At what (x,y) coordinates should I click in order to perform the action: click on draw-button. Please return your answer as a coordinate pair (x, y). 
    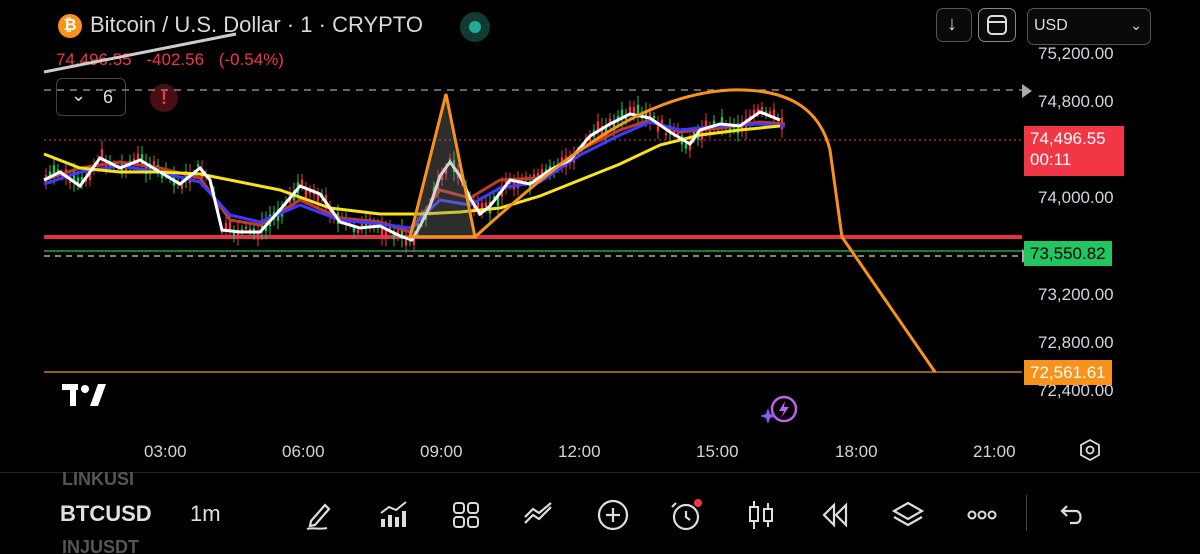
    Looking at the image, I should click on (319, 515).